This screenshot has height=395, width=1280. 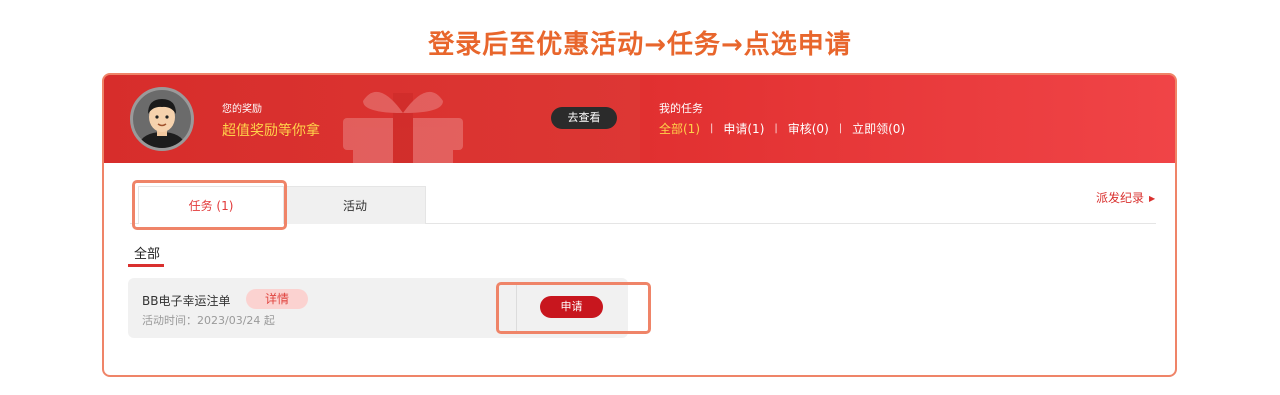 What do you see at coordinates (208, 320) in the screenshot?
I see `task-time: 活动时间：2023/03/24 起` at bounding box center [208, 320].